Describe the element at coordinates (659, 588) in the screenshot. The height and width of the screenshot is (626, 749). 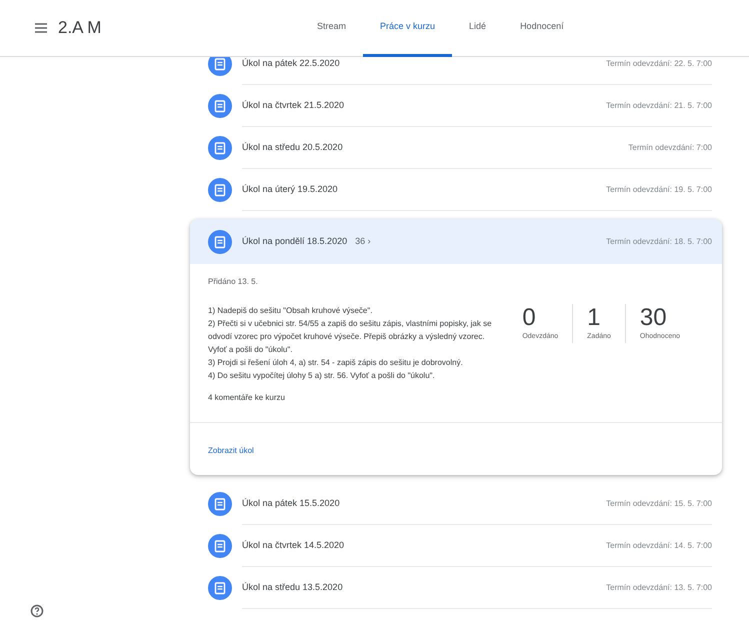
I see `due-date: Termín odevzdání: 13. 5. 7:00` at that location.